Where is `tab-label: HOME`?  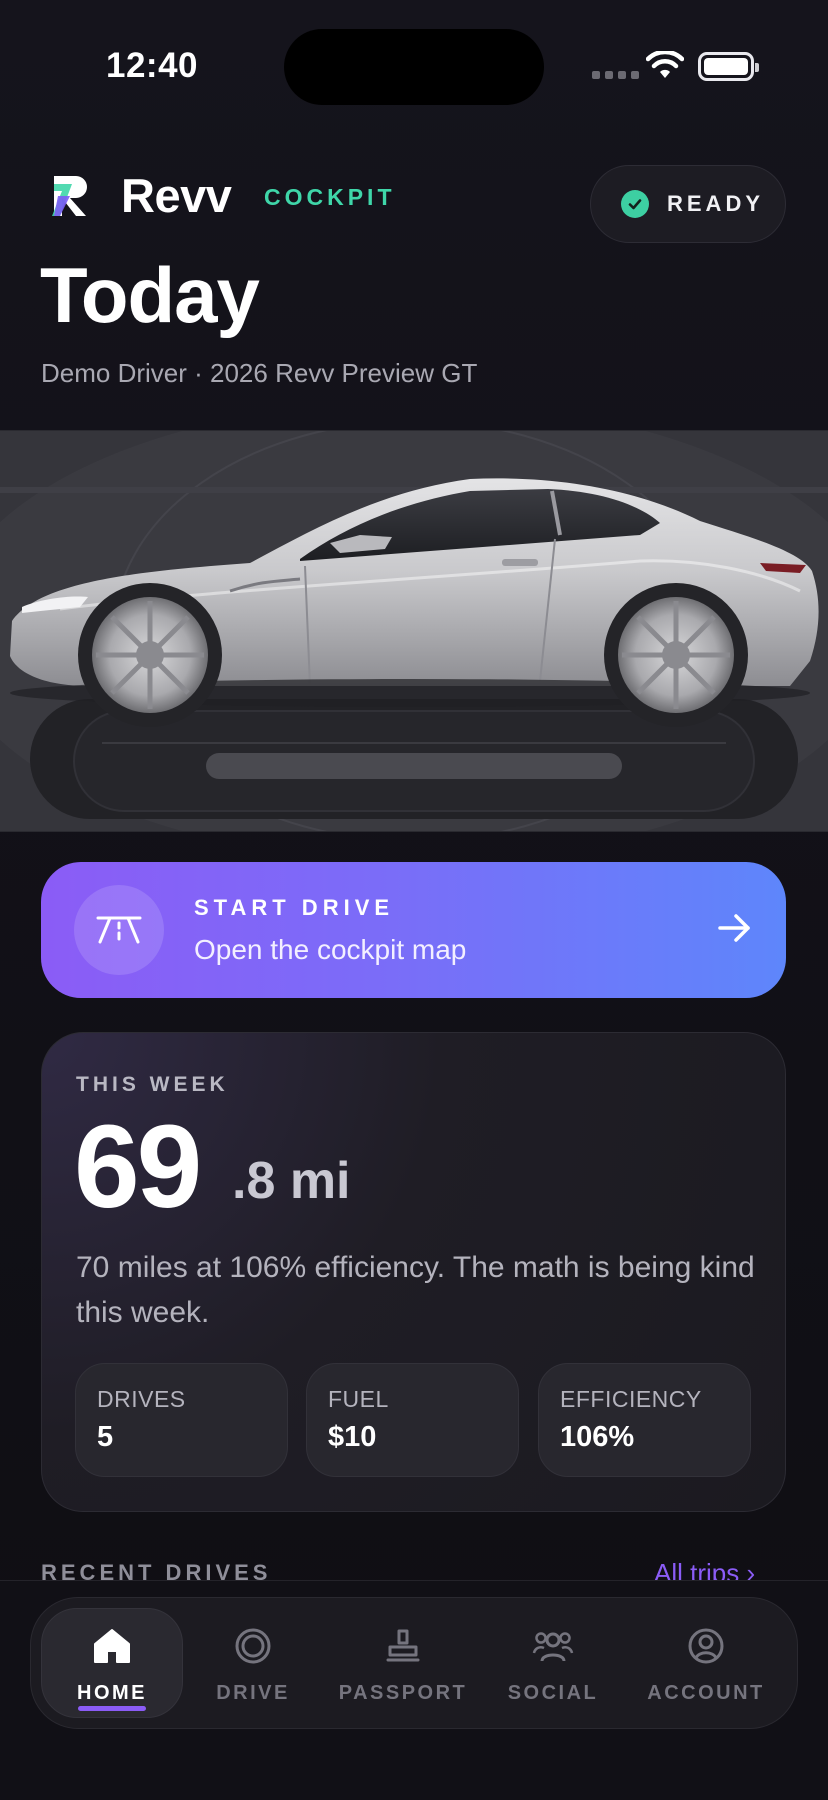 tab-label: HOME is located at coordinates (112, 1693).